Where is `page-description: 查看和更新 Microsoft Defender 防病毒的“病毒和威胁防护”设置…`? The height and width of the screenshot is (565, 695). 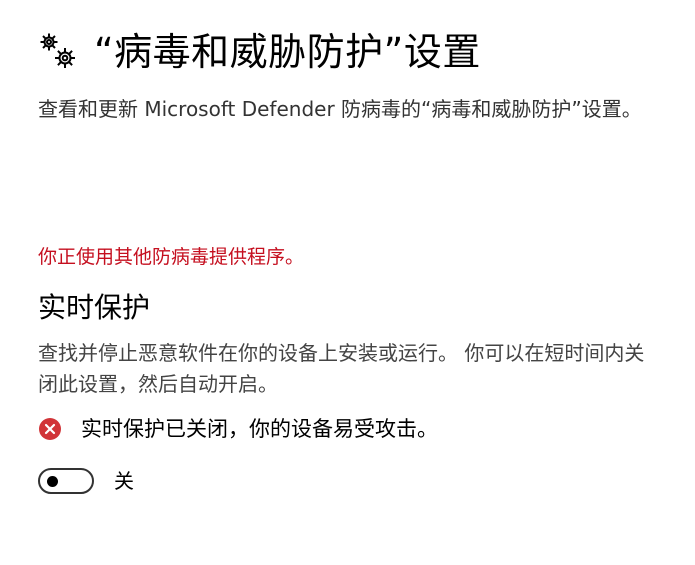 page-description: 查看和更新 Microsoft Defender 防病毒的“病毒和威胁防护”设置… is located at coordinates (340, 109).